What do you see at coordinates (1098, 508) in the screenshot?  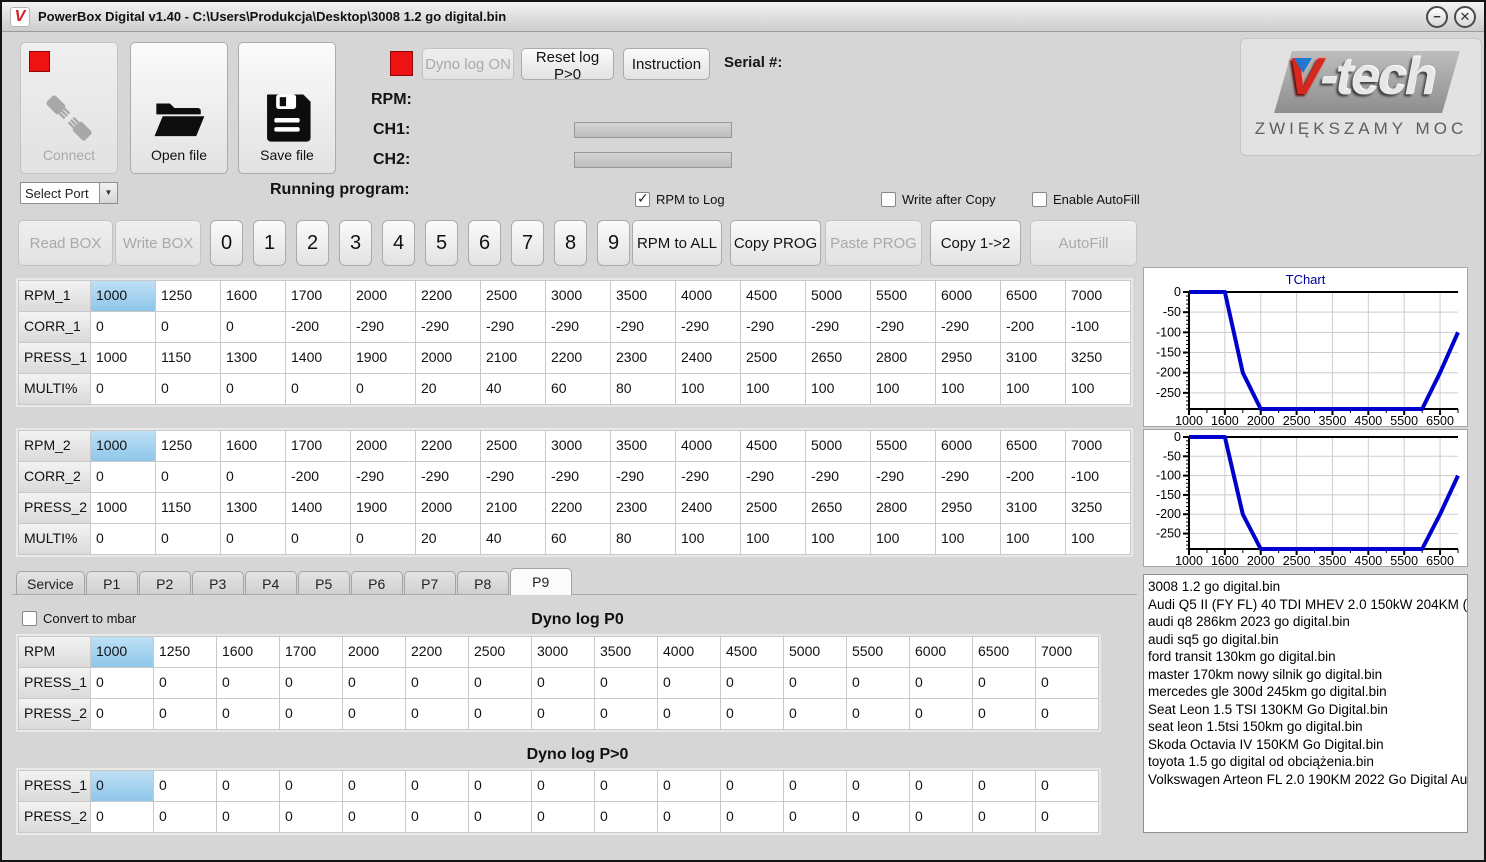 I see `table-cell: 3250` at bounding box center [1098, 508].